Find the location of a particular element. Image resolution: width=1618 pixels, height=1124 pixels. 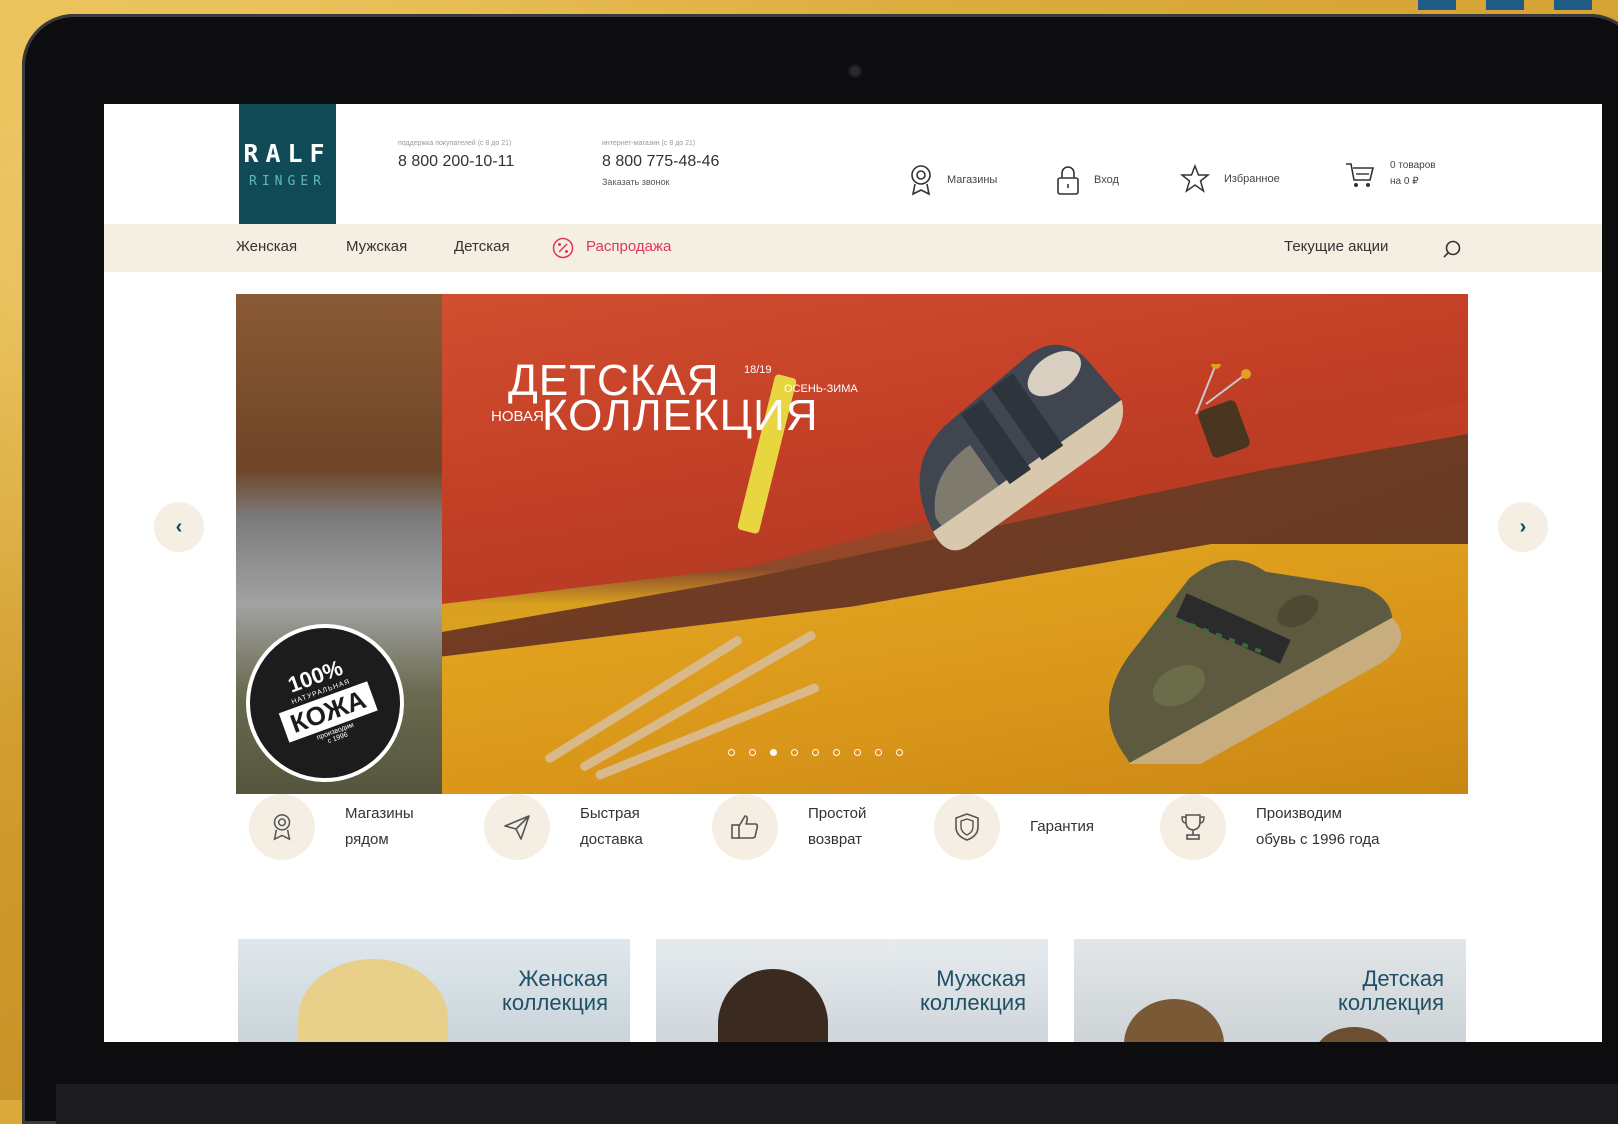

feature-return-line-2: возврат is located at coordinates (835, 839).